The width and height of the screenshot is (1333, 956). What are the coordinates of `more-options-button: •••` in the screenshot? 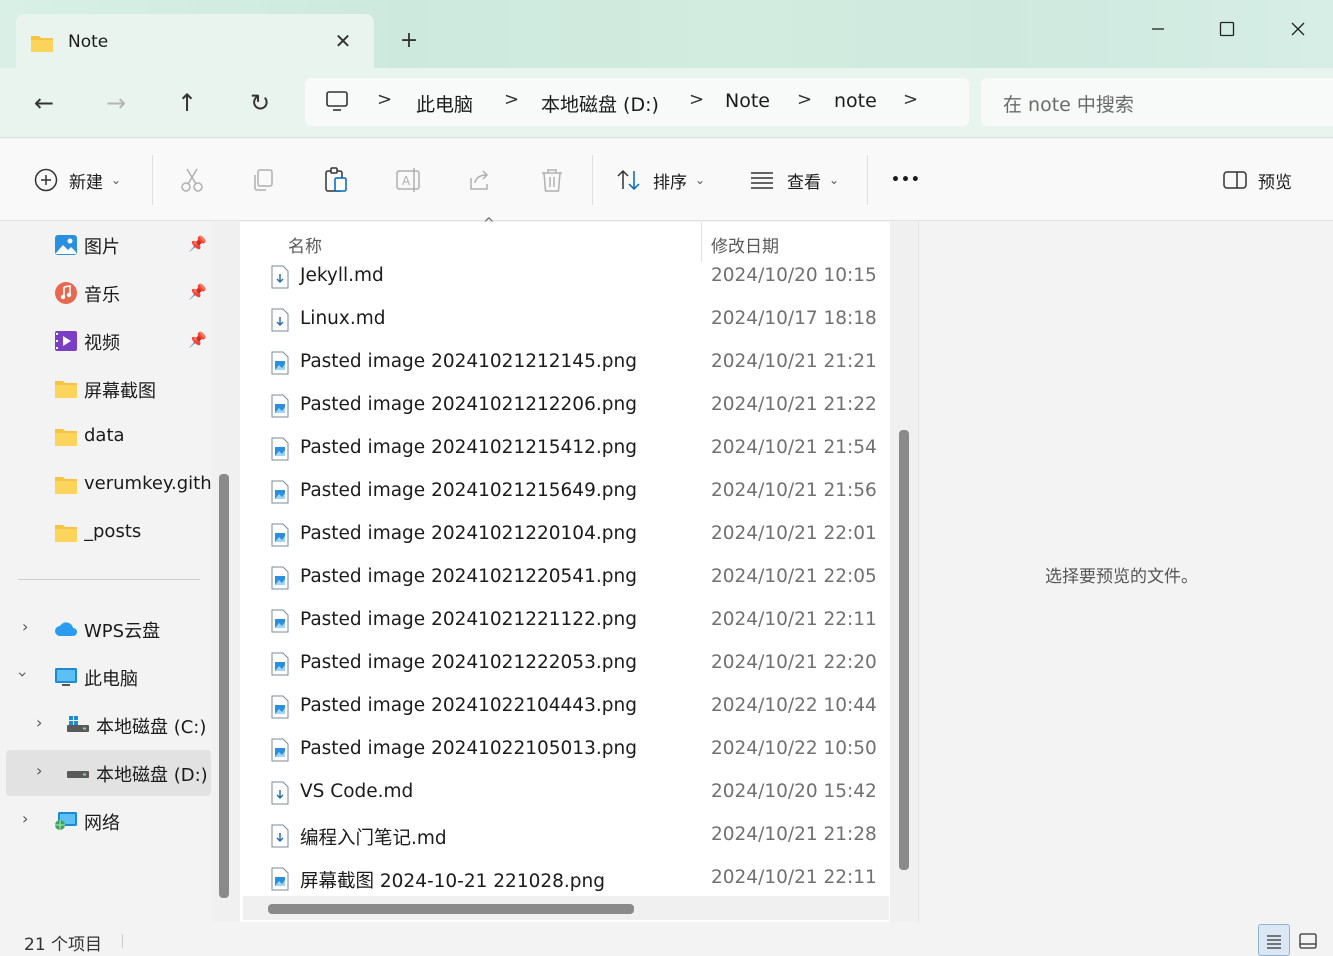 It's located at (906, 180).